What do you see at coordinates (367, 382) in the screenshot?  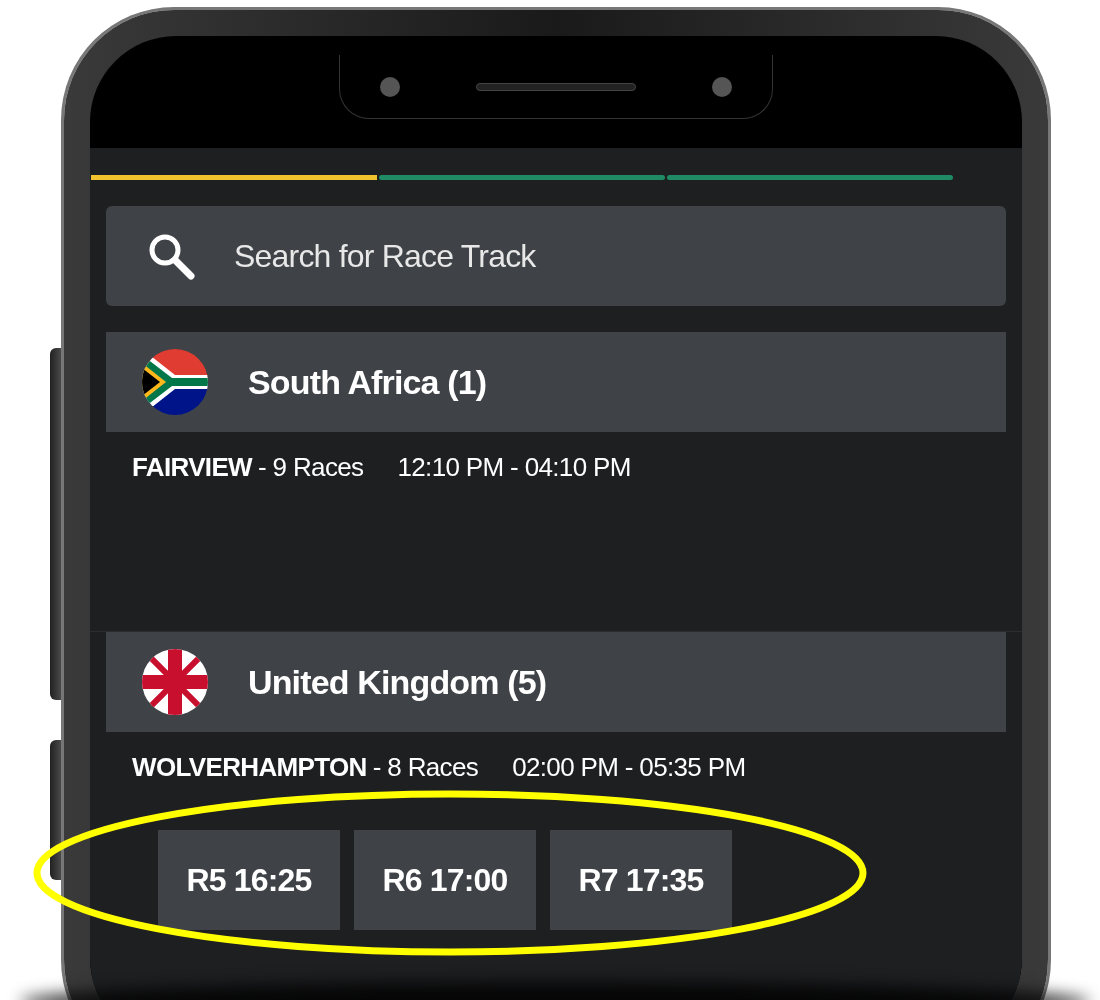 I see `country-name: South Africa (1)` at bounding box center [367, 382].